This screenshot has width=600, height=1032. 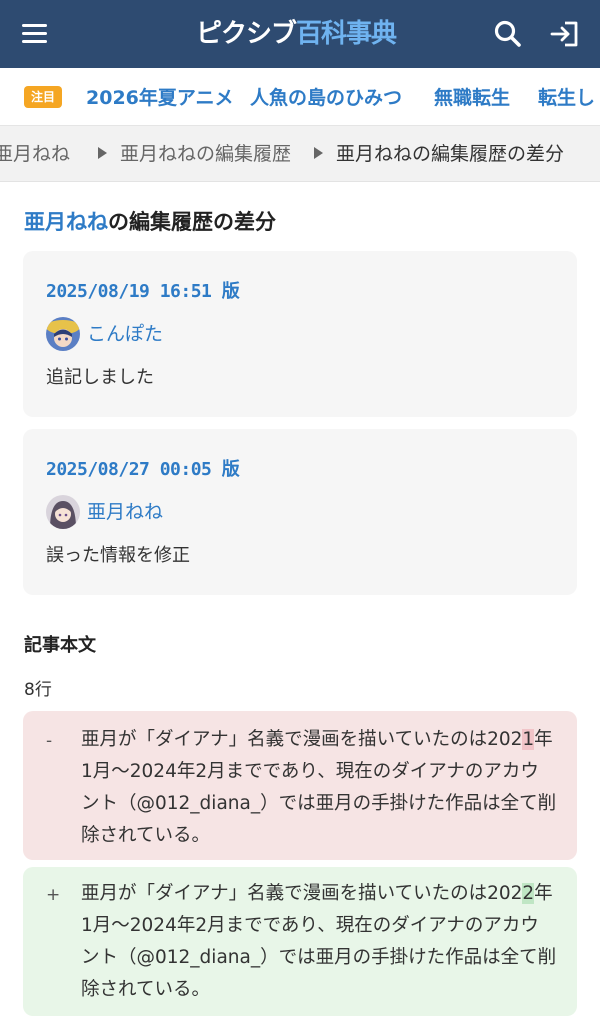 I want to click on page-title-suffix: の編集履歴の差分, so click(x=192, y=222).